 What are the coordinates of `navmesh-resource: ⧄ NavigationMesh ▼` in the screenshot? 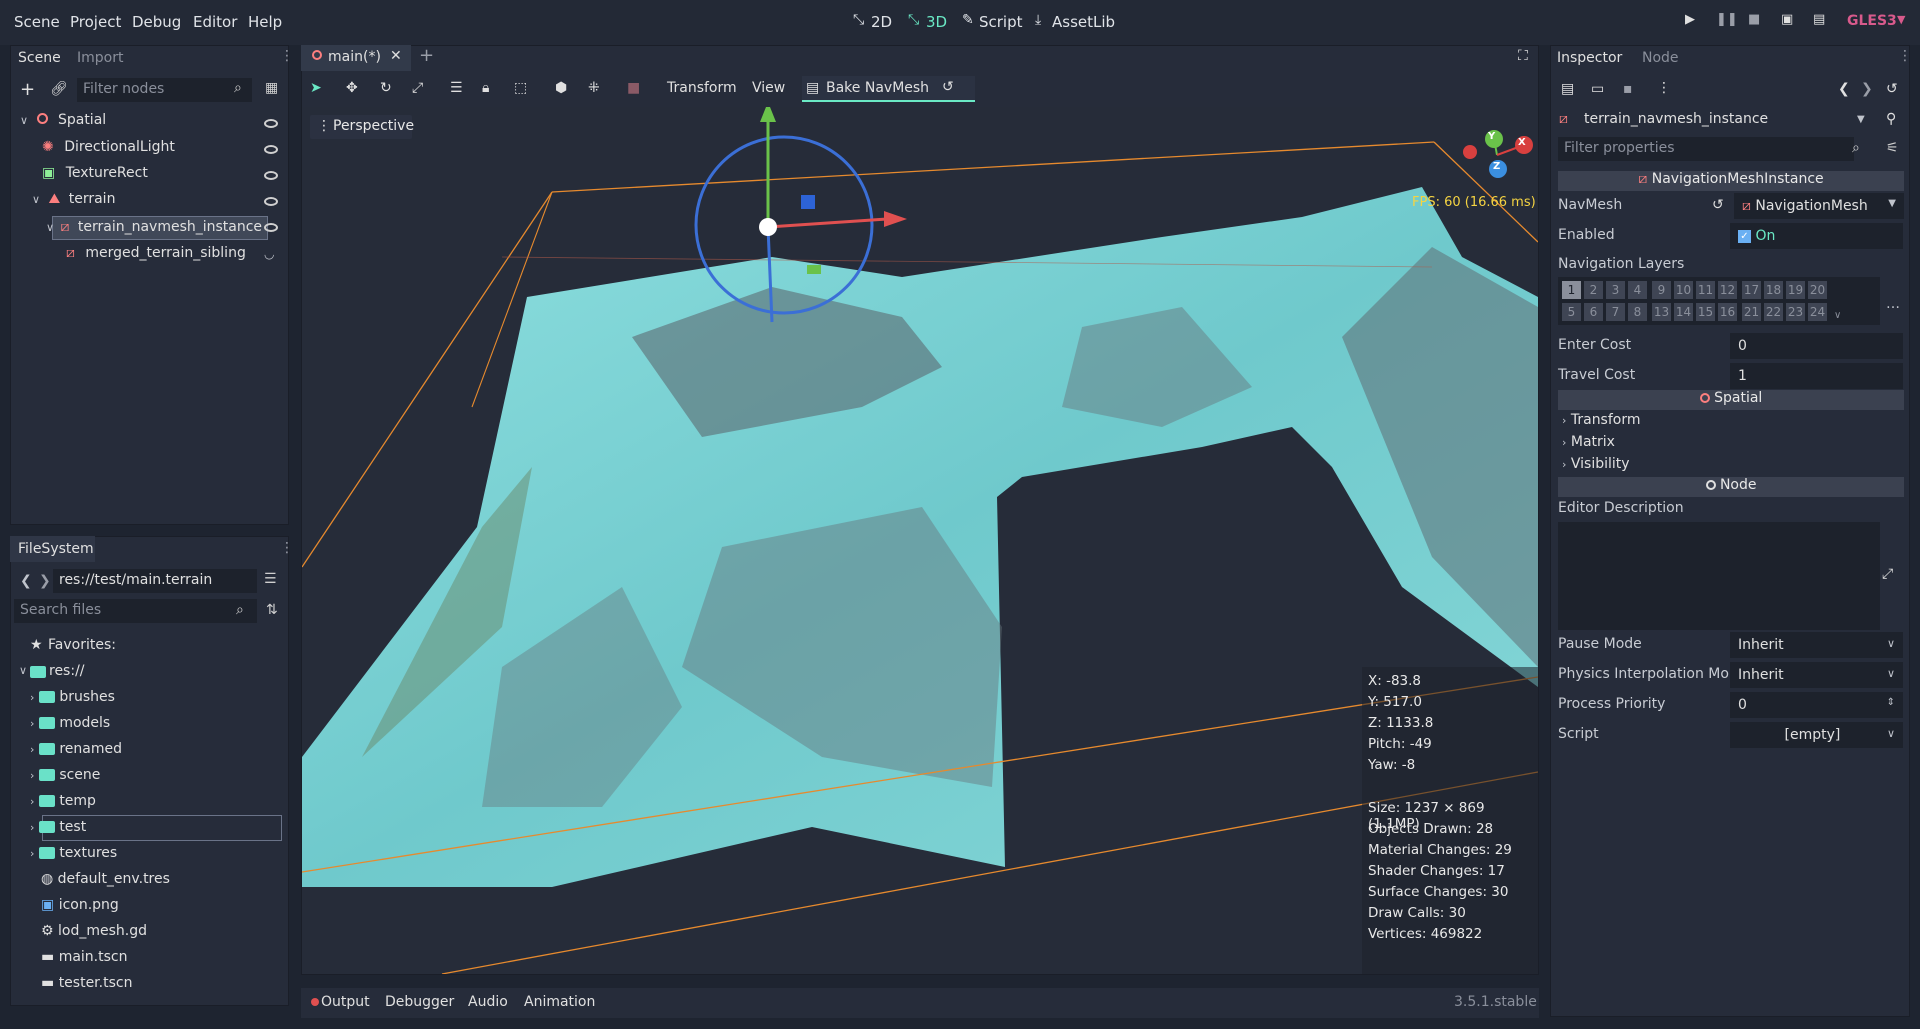 It's located at (1819, 206).